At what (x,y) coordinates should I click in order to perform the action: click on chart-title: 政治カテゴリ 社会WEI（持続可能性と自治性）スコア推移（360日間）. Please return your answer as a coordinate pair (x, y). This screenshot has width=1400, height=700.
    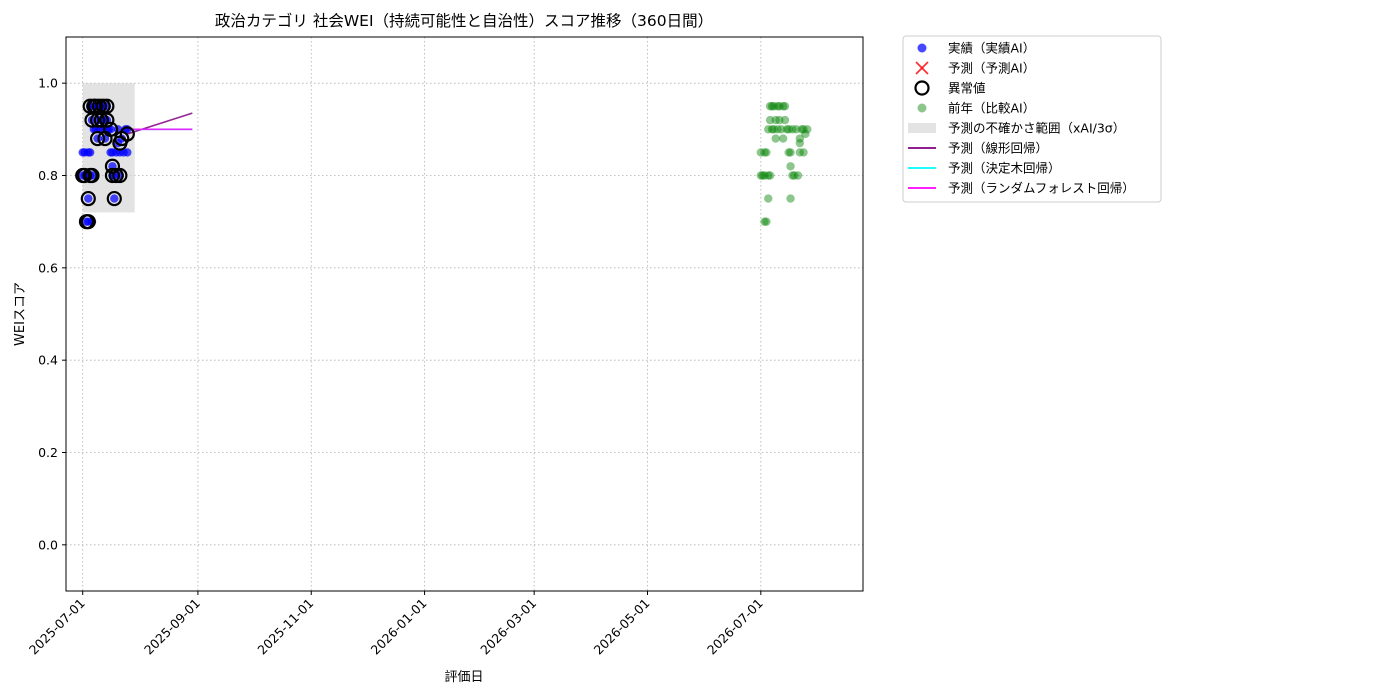
    Looking at the image, I should click on (464, 20).